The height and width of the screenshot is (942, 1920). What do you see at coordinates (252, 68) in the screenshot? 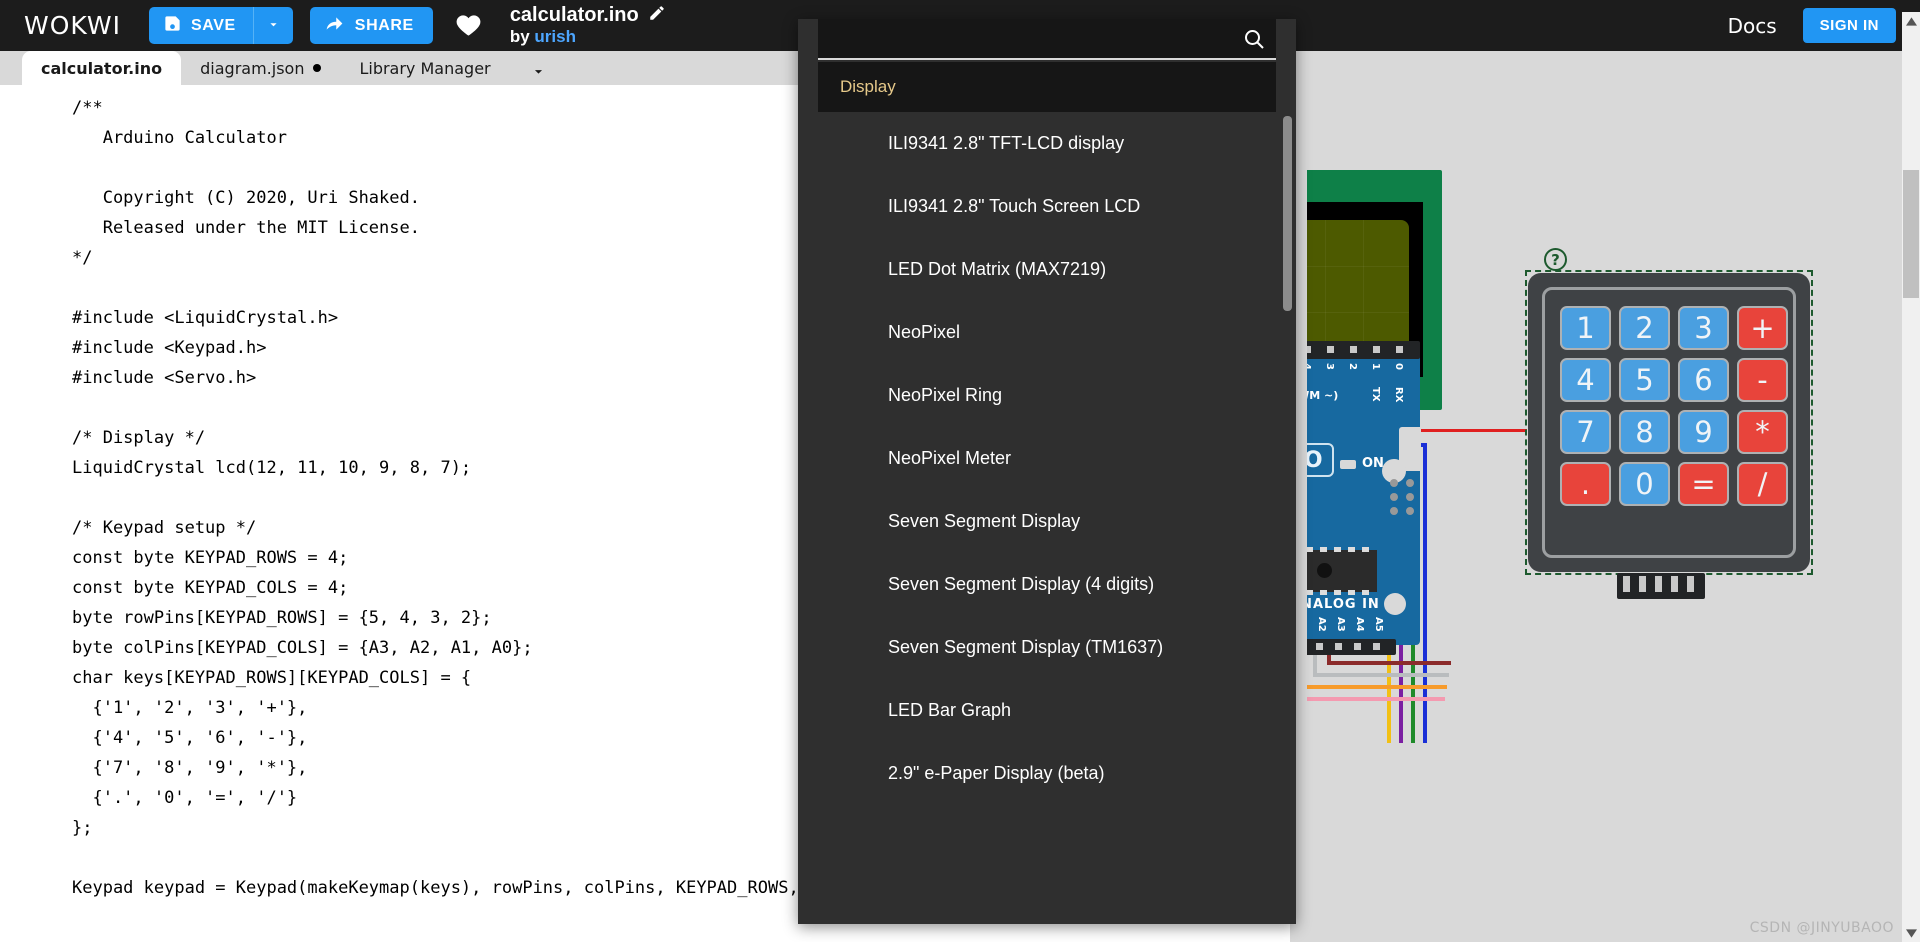
I see `tab-label: diagram.json` at bounding box center [252, 68].